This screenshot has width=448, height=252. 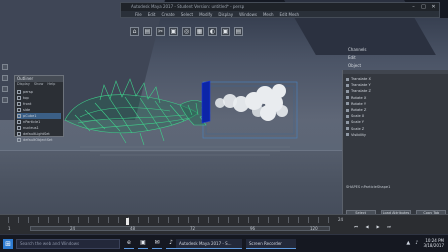 I want to click on settings-tool-button: ▤, so click(x=238, y=31).